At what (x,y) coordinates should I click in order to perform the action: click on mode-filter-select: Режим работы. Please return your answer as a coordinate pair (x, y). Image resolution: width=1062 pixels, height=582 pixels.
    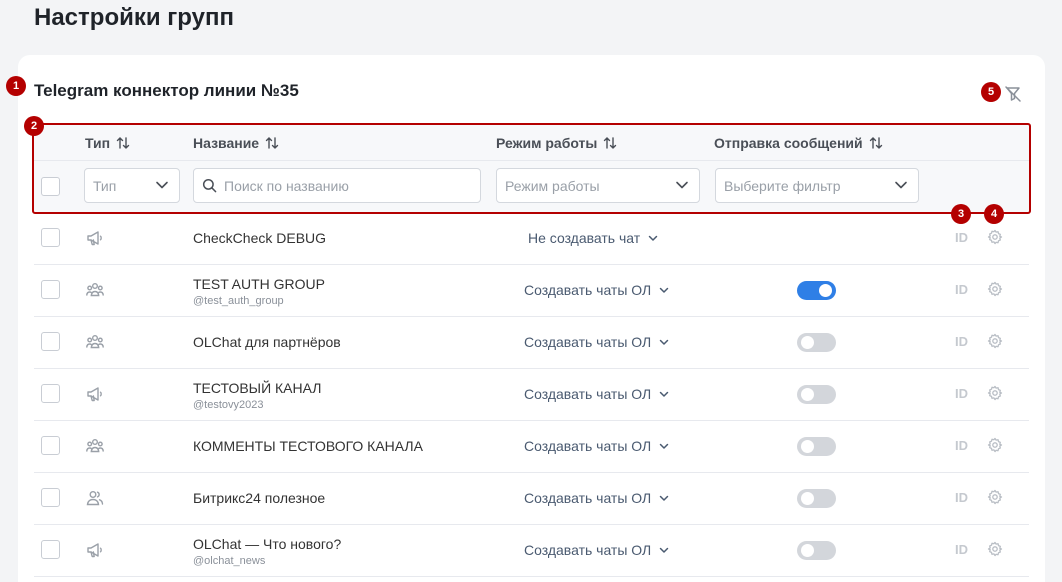
    Looking at the image, I should click on (598, 185).